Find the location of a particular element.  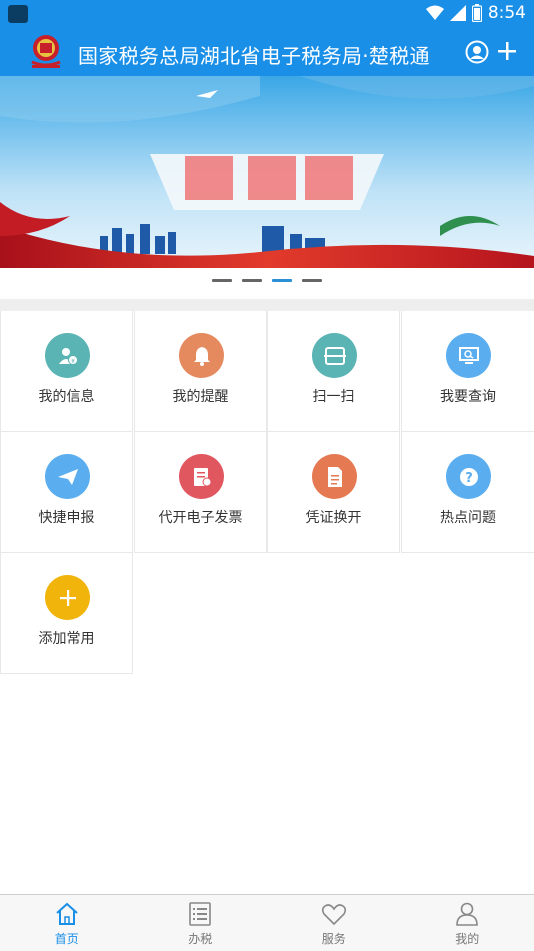

carousel-indicator is located at coordinates (267, 280).